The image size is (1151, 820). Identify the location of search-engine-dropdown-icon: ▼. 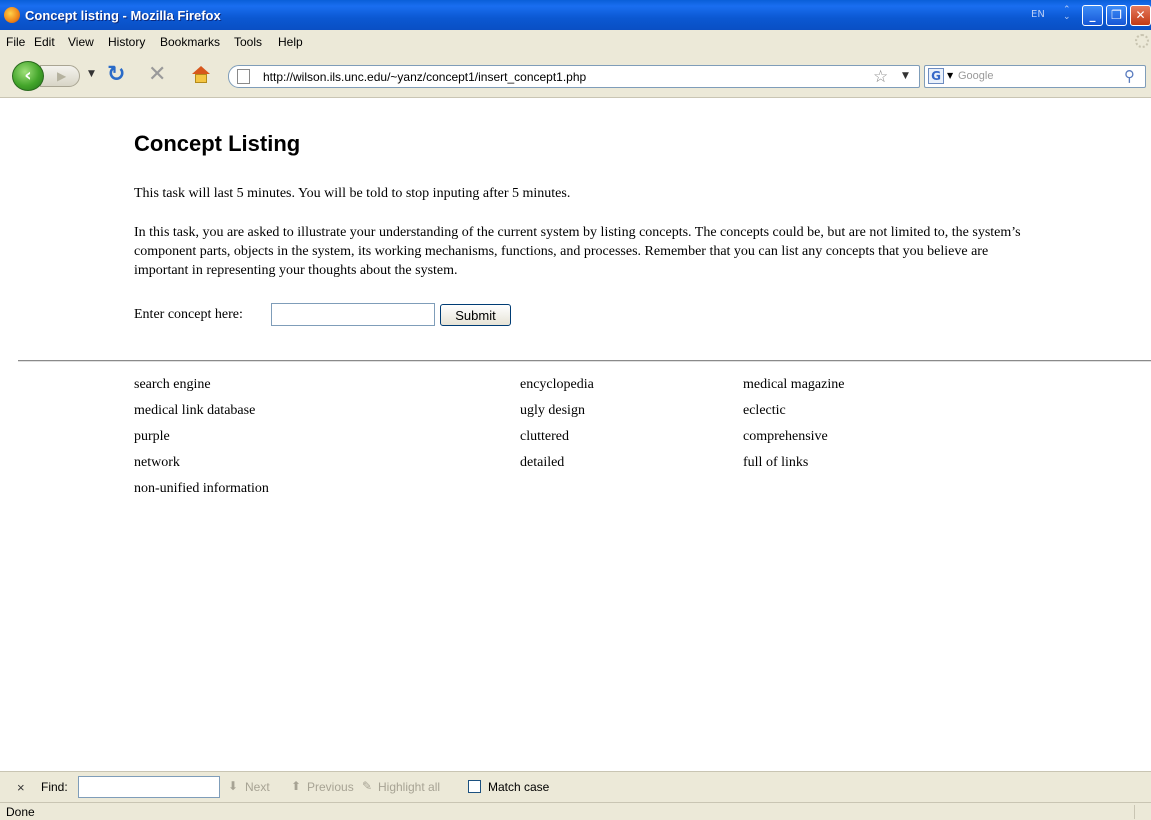
(950, 75).